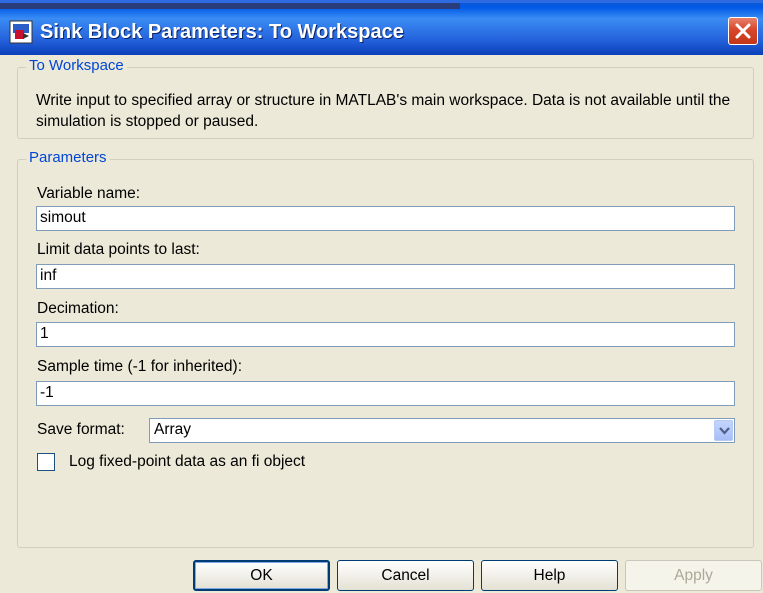  Describe the element at coordinates (118, 249) in the screenshot. I see `limit-points-label: Limit data points to last:` at that location.